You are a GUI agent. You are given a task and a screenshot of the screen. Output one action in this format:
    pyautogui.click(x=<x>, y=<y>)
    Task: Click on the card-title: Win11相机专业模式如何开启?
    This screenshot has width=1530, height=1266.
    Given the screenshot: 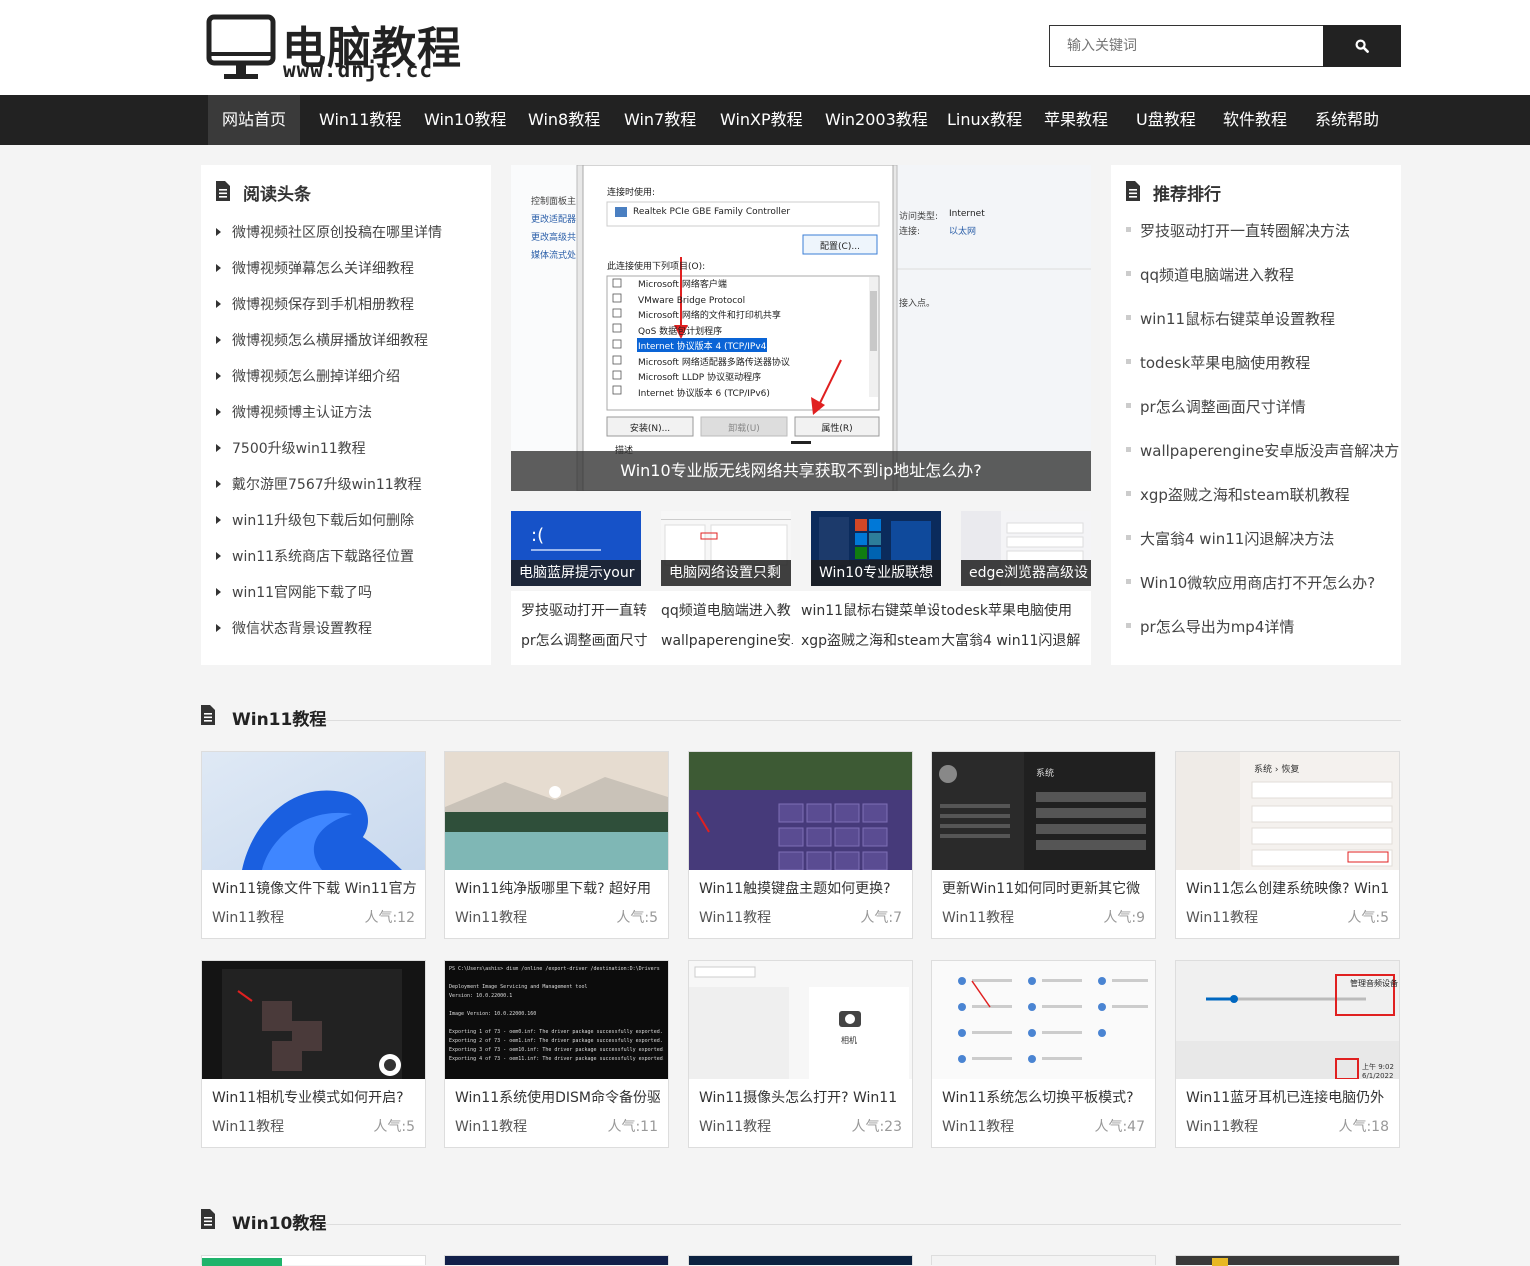 What is the action you would take?
    pyautogui.click(x=314, y=1097)
    